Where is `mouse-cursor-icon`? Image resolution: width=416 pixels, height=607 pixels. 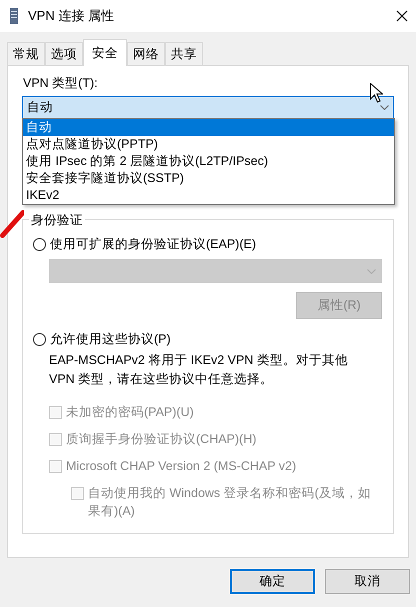 mouse-cursor-icon is located at coordinates (376, 93).